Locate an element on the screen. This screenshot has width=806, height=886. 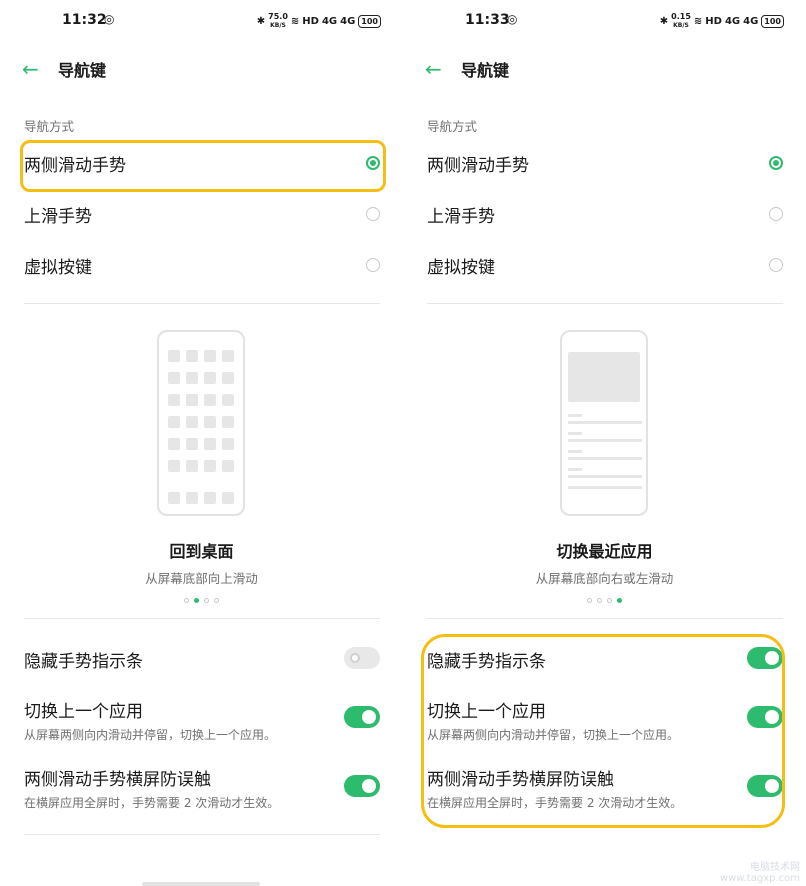
setting-hide-indicator: 隐藏手势指示条 is located at coordinates (202, 659).